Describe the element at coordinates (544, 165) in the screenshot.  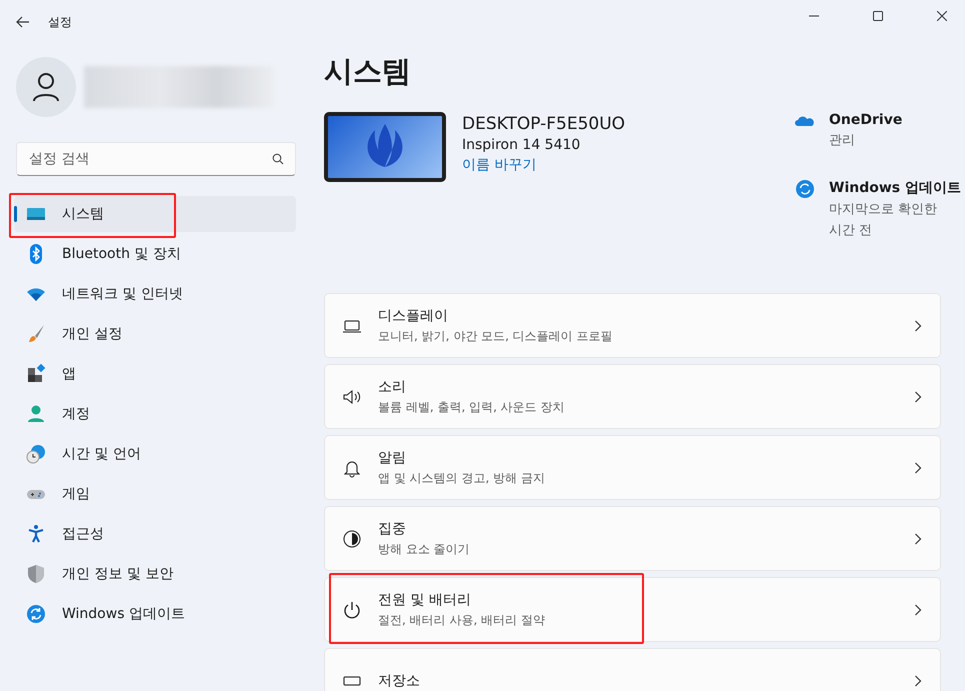
I see `rename-link: 이름 바꾸기` at that location.